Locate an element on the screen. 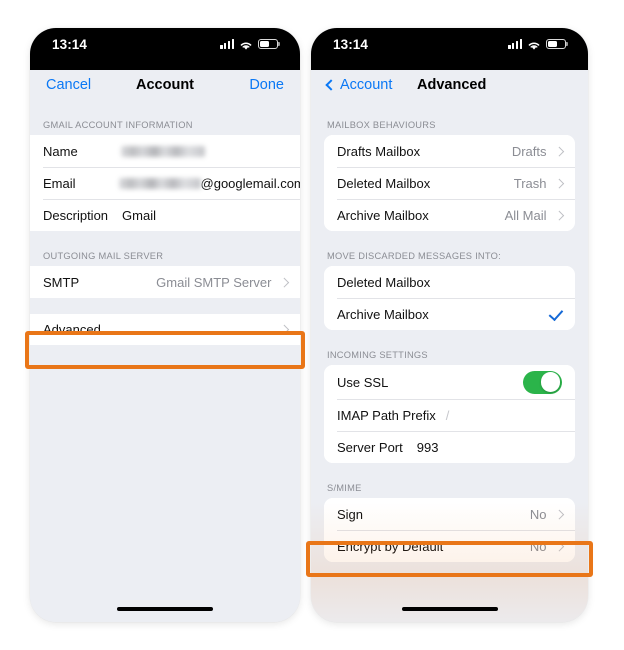 The width and height of the screenshot is (624, 650). row-value-imap-path-prefix: / is located at coordinates (447, 415).